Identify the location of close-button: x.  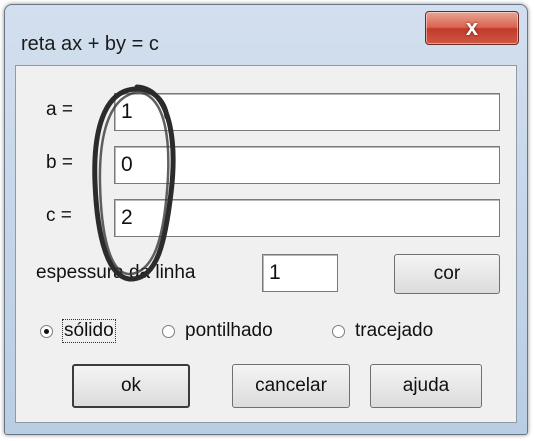
(472, 28).